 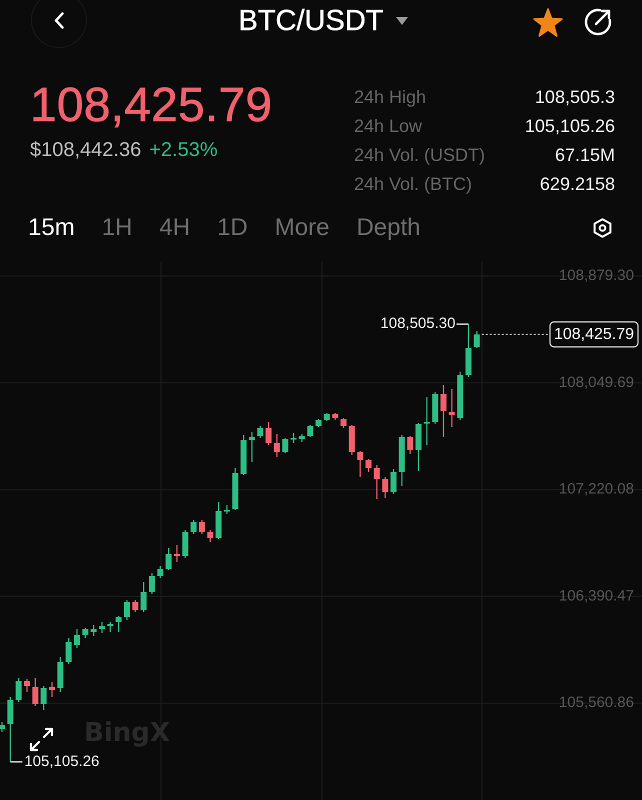 What do you see at coordinates (183, 150) in the screenshot?
I see `price-change: +2.53%` at bounding box center [183, 150].